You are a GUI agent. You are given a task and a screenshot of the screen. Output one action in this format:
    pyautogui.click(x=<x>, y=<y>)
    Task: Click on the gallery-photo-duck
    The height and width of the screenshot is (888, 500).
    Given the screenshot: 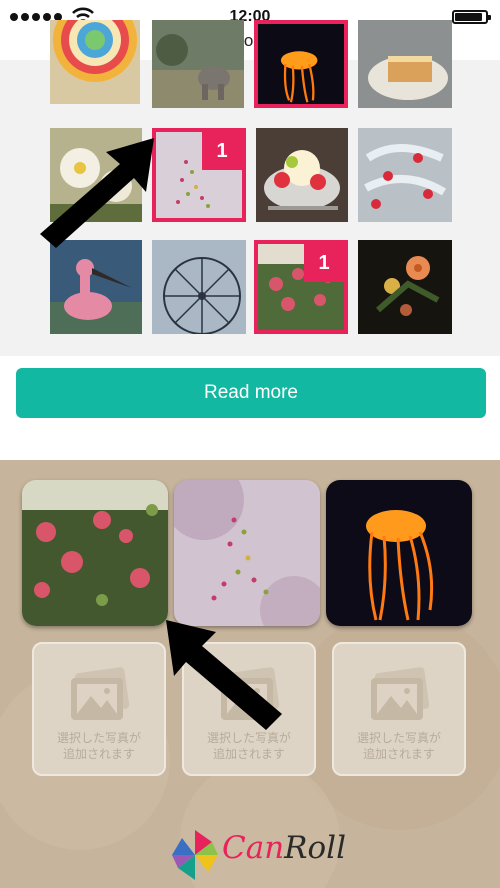 What is the action you would take?
    pyautogui.click(x=96, y=287)
    